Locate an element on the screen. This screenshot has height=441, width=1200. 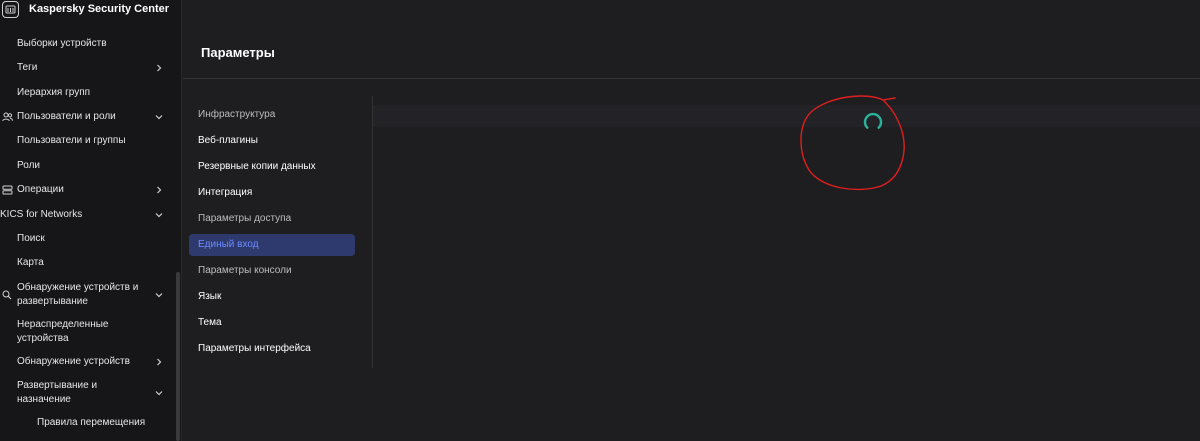
sidebar-item-label: Теги is located at coordinates (27, 67).